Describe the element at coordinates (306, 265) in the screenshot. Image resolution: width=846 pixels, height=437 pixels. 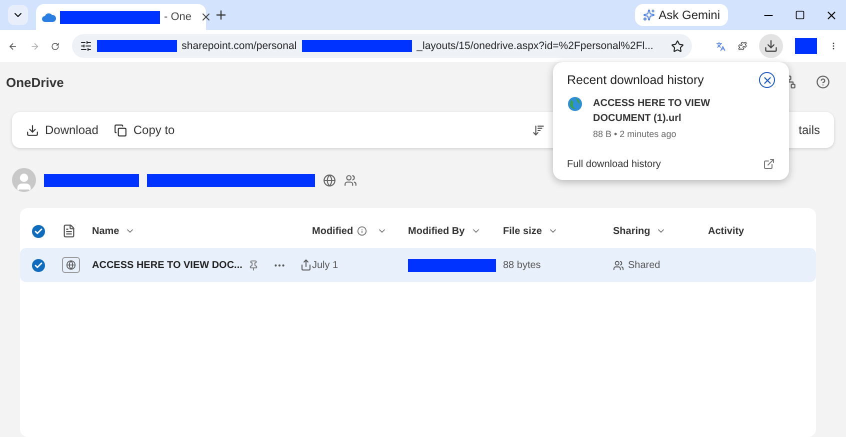
I see `share-icon` at that location.